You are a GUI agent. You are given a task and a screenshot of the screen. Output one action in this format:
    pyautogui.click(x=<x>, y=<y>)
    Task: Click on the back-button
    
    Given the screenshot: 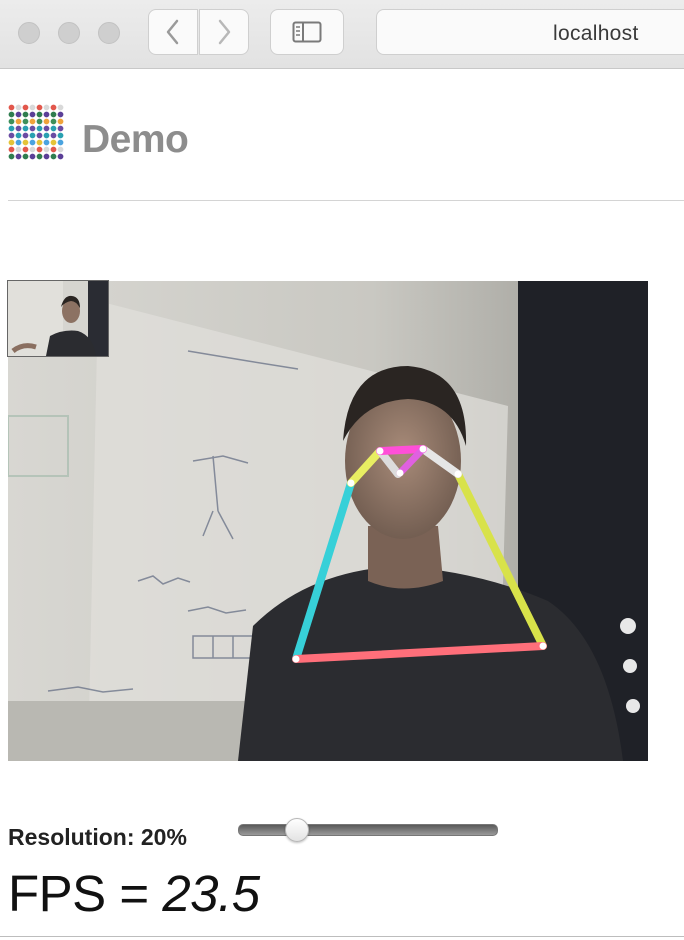 What is the action you would take?
    pyautogui.click(x=173, y=32)
    